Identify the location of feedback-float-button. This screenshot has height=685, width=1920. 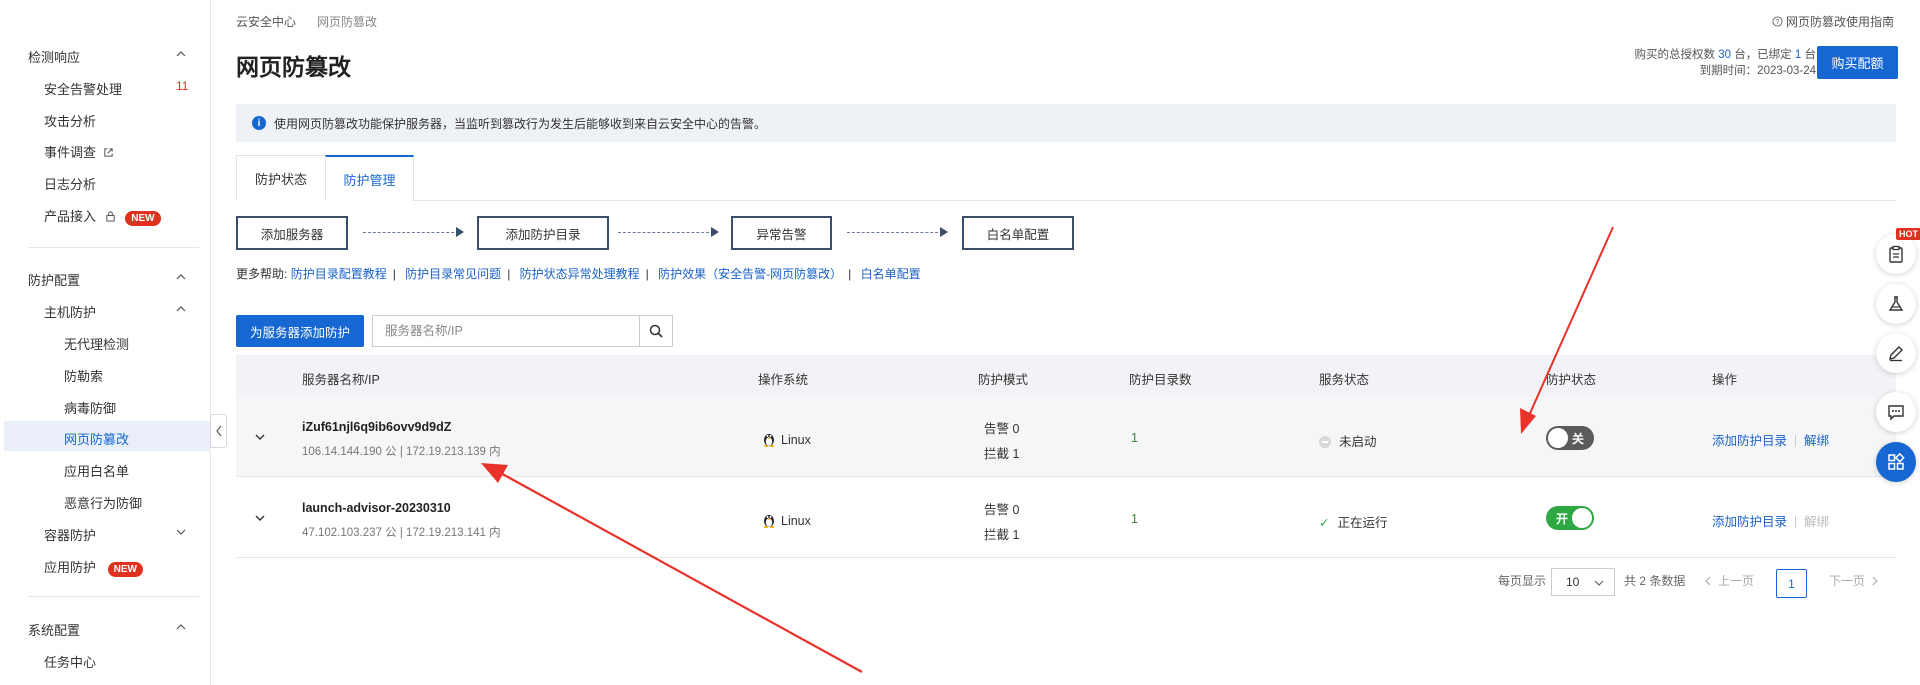
(1896, 254).